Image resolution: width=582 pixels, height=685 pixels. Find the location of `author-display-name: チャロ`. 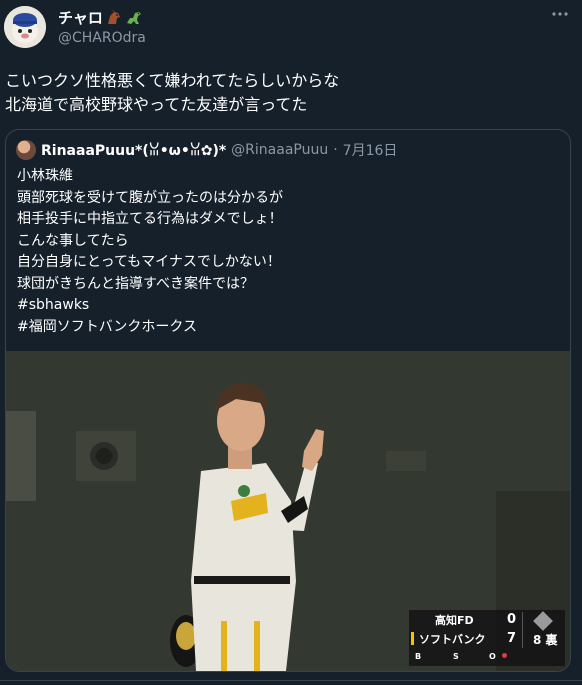

author-display-name: チャロ is located at coordinates (80, 17).